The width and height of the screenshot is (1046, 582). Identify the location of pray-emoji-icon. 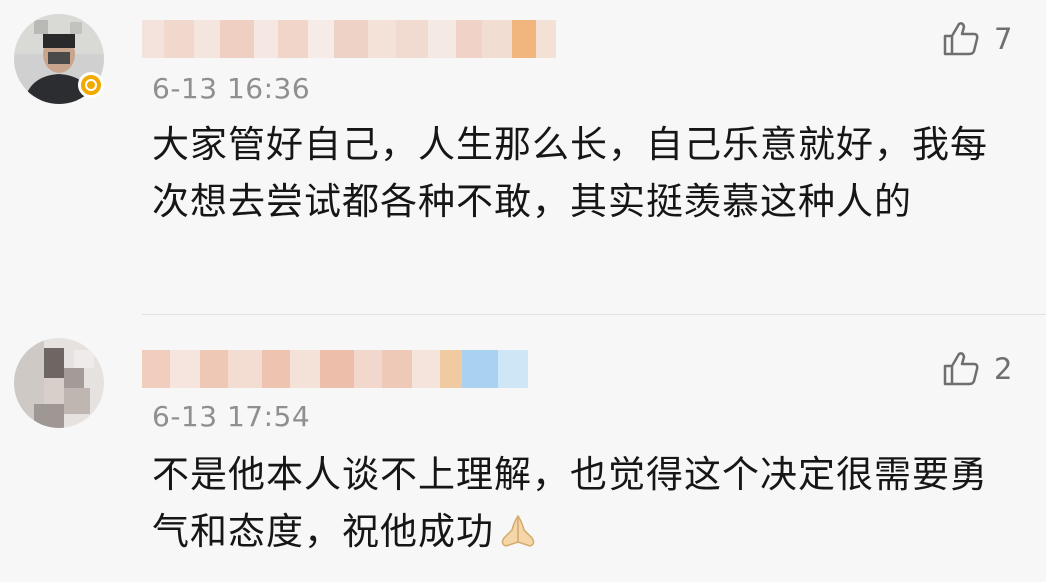
(518, 537).